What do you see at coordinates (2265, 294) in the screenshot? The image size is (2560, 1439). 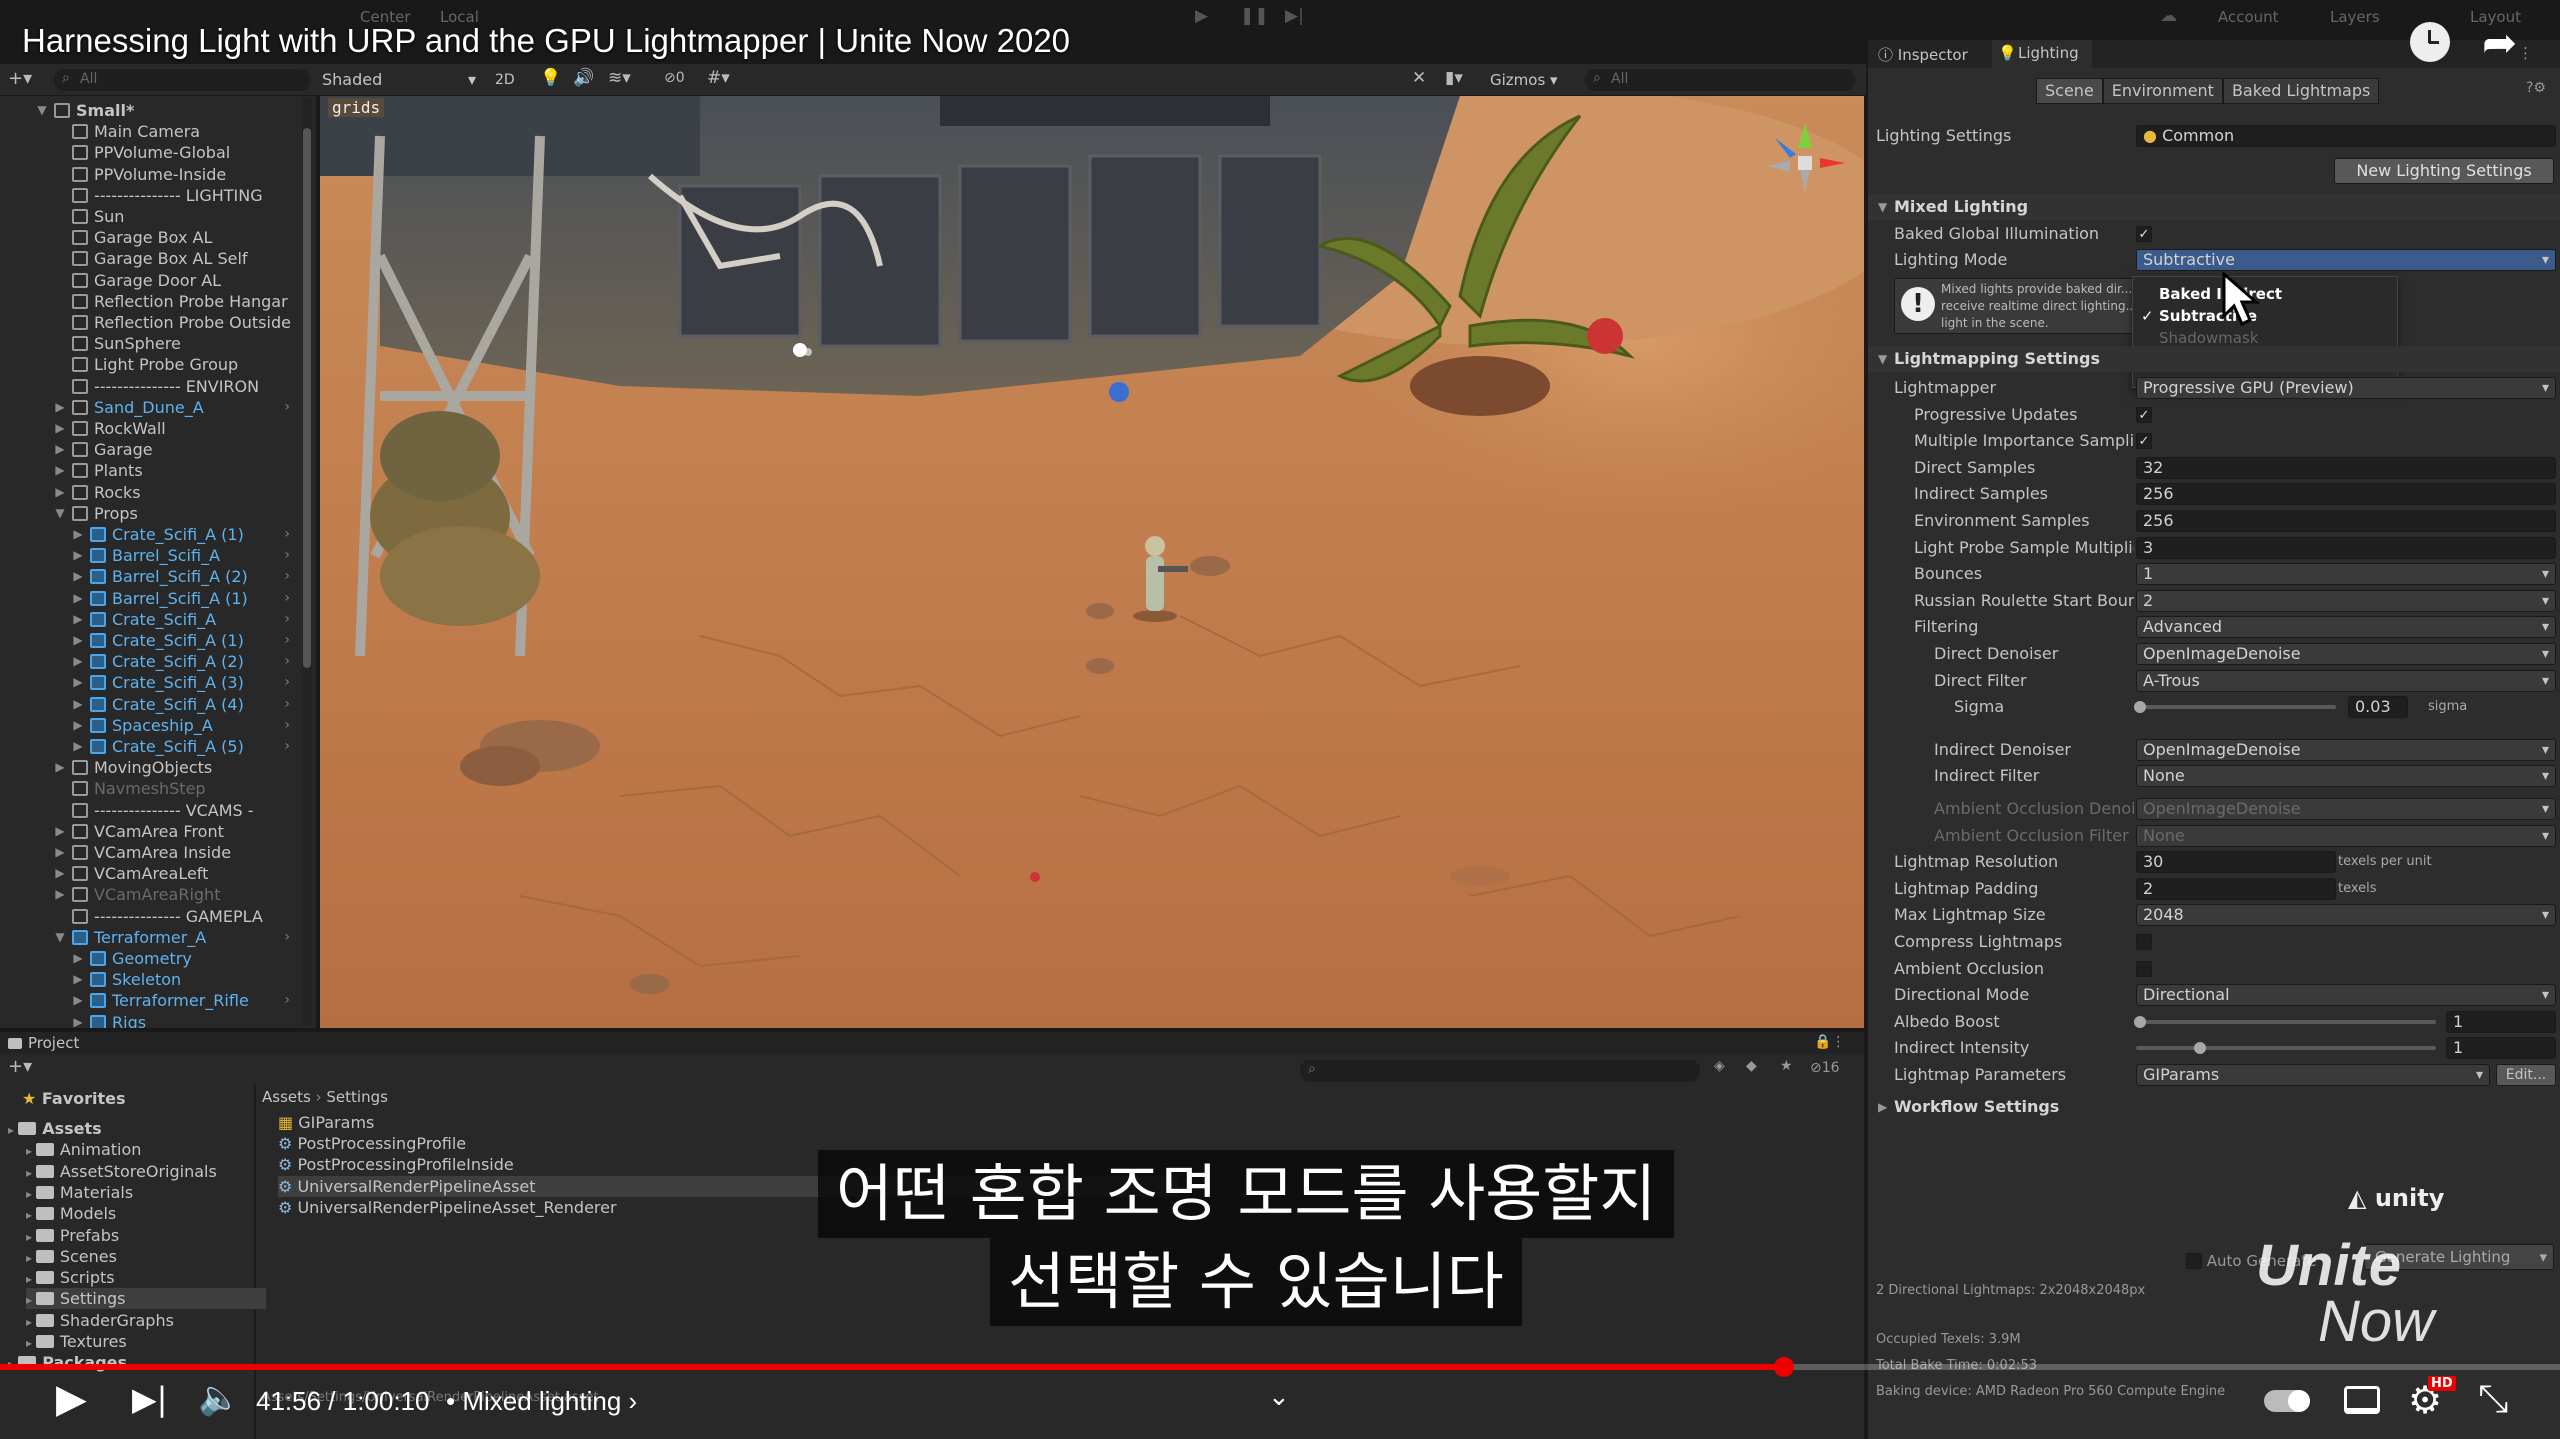 I see `menu-item-baked-indirect: Baked Indirect` at bounding box center [2265, 294].